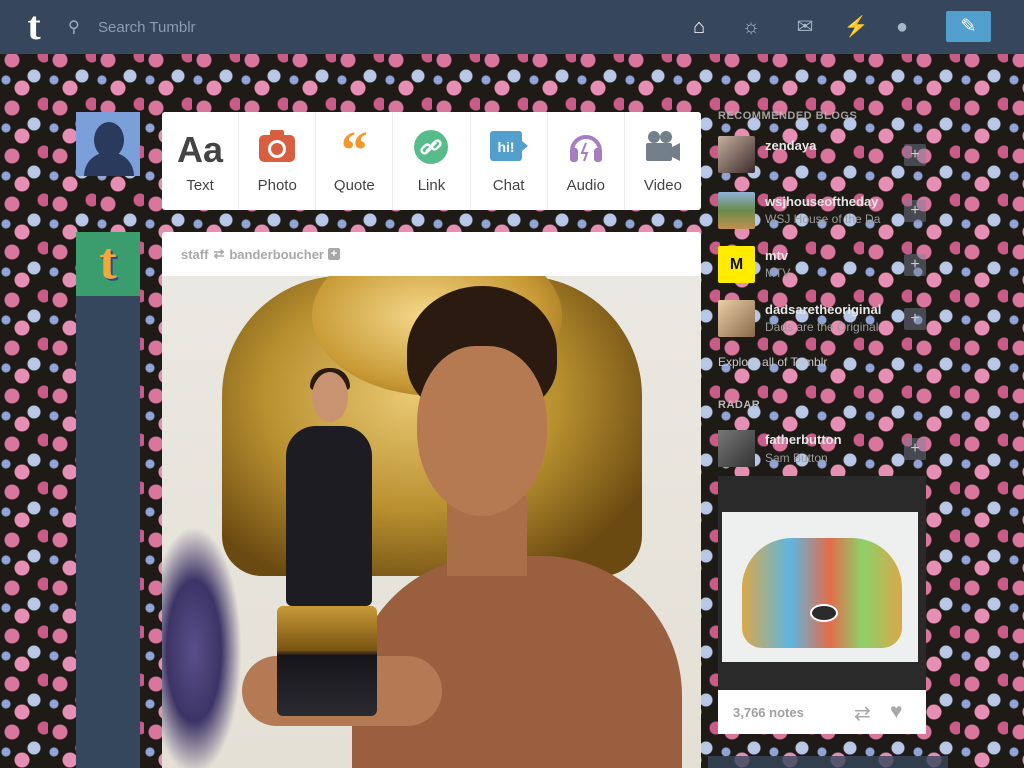 The image size is (1024, 768). What do you see at coordinates (823, 219) in the screenshot?
I see `blog-title: WSJ House of the Da` at bounding box center [823, 219].